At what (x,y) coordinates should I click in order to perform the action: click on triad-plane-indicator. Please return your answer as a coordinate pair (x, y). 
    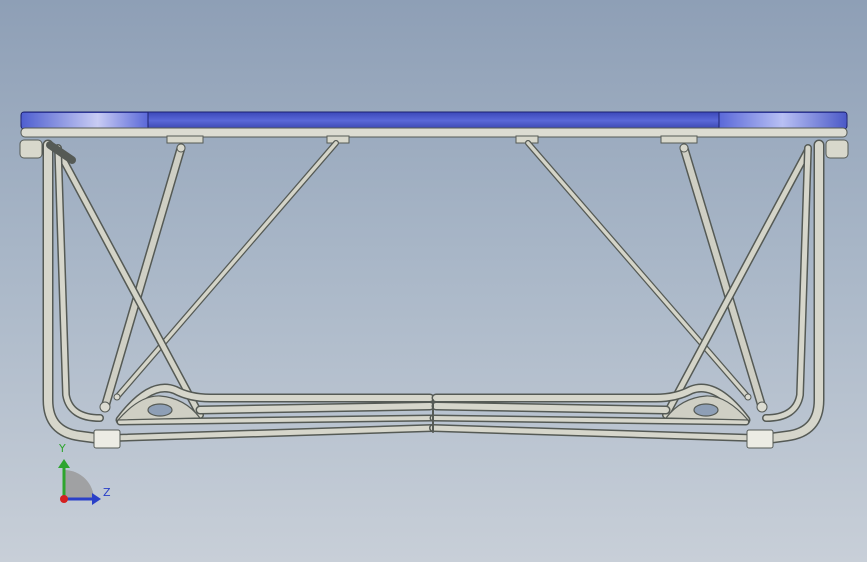
    Looking at the image, I should click on (79, 485).